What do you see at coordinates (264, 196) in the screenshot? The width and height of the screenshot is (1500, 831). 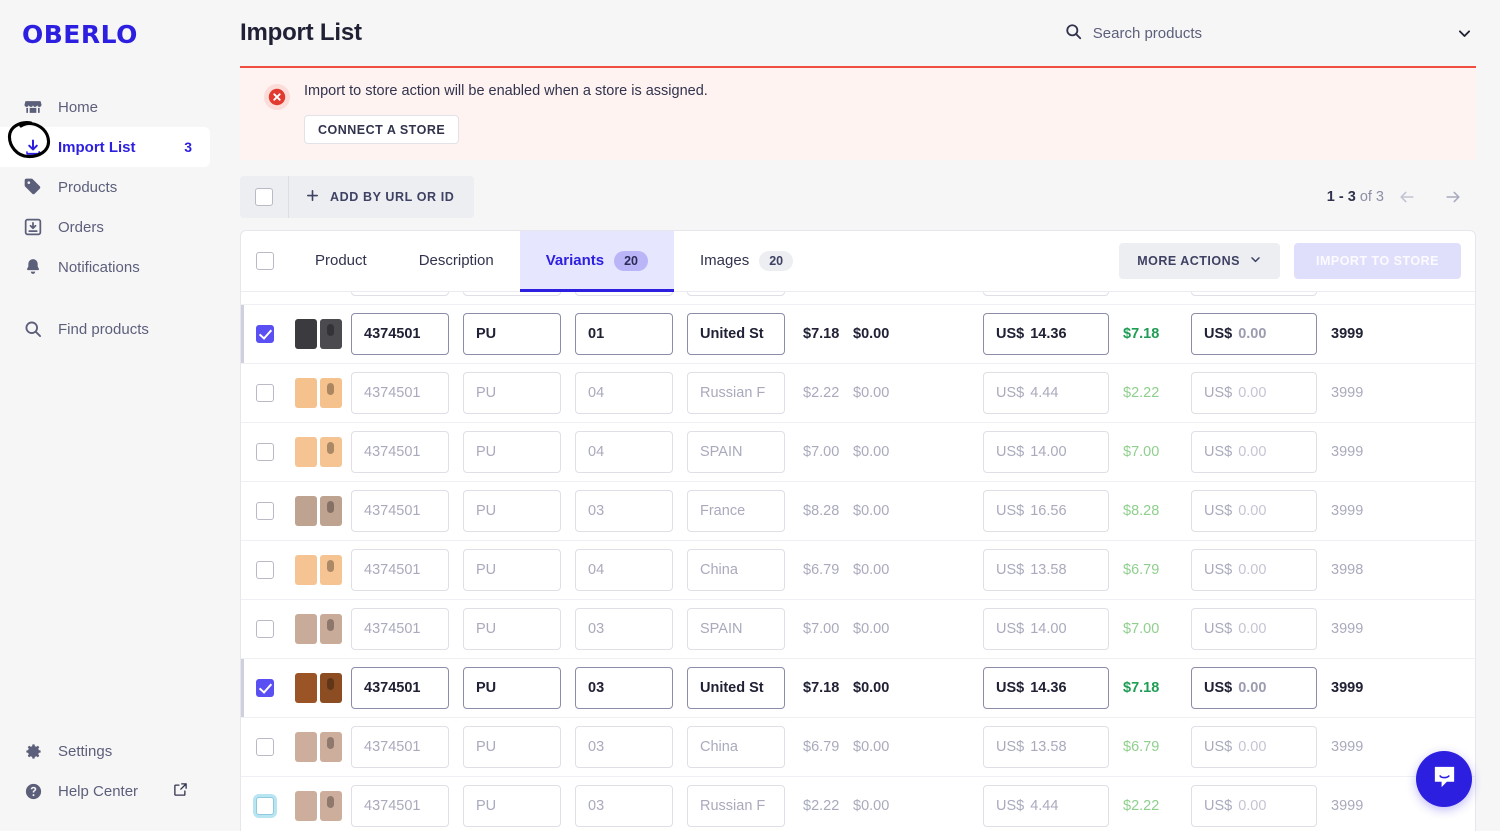 I see `select-all-toolbar-checkbox` at bounding box center [264, 196].